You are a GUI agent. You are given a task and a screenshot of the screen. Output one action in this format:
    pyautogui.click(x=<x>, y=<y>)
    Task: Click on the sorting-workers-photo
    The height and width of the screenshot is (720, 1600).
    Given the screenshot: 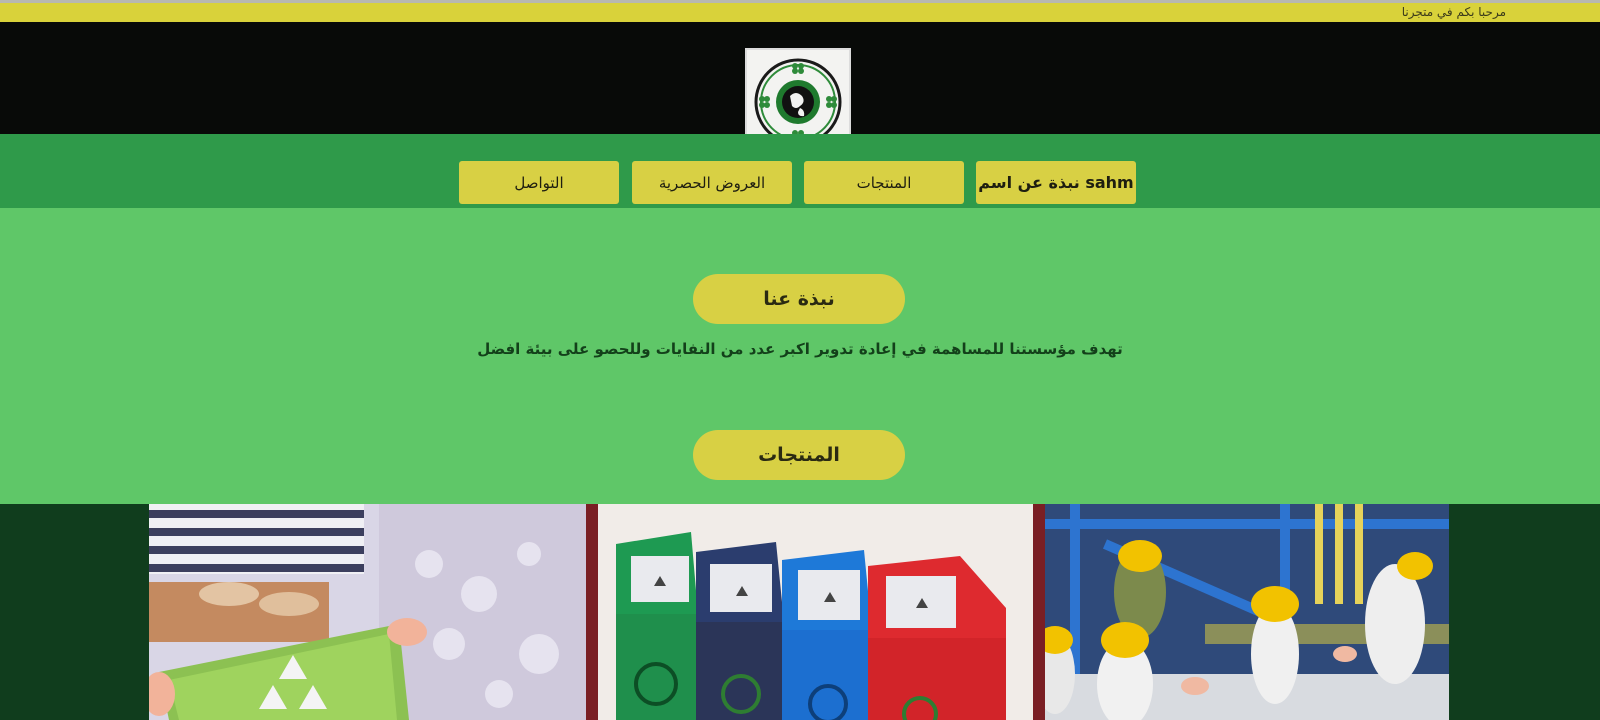 What is the action you would take?
    pyautogui.click(x=1247, y=612)
    